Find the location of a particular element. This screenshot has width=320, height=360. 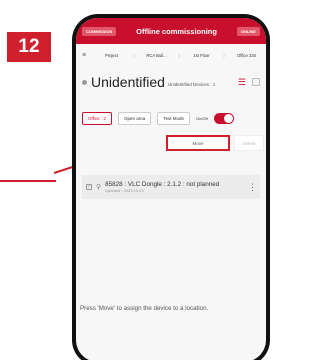

move-button: ⌕ Move is located at coordinates (198, 143).